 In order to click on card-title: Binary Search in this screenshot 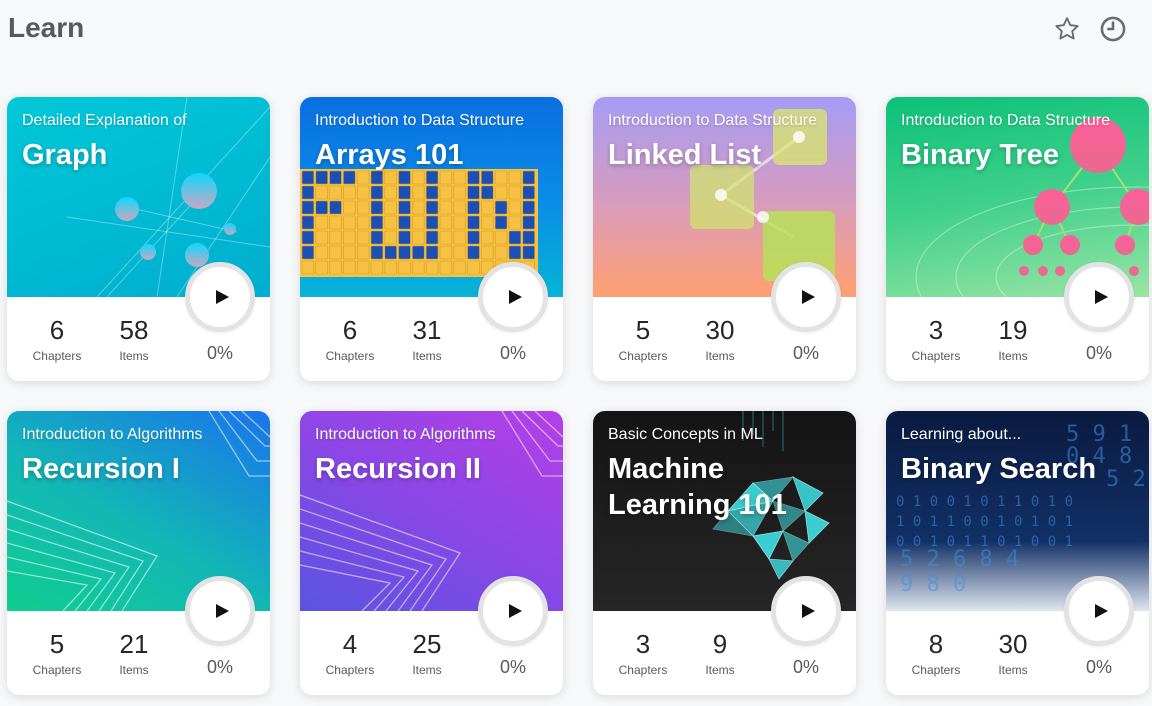, I will do `click(999, 469)`.